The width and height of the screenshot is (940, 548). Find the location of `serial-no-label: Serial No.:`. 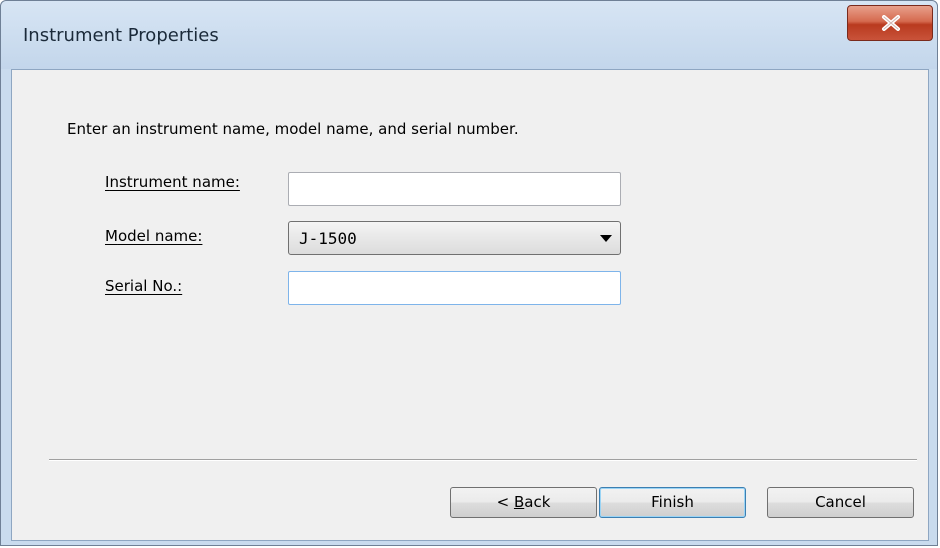

serial-no-label: Serial No.: is located at coordinates (143, 286).